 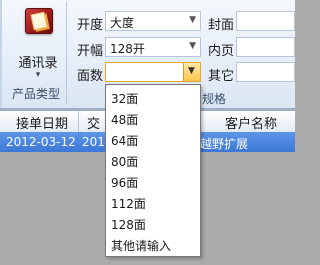 I want to click on inner-combo, so click(x=265, y=47).